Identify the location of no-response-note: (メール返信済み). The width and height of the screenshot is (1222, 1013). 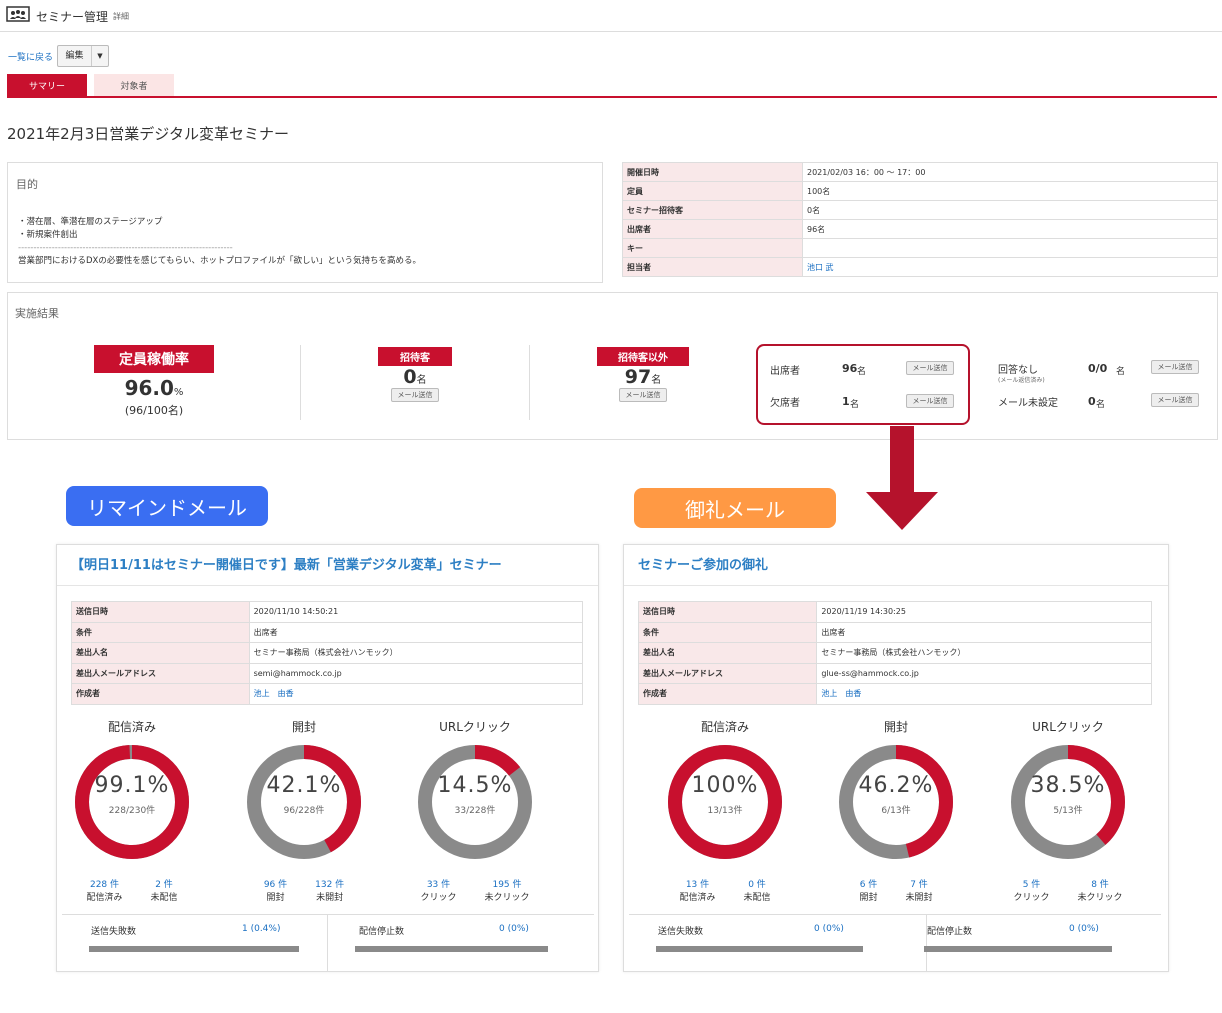
(1021, 380).